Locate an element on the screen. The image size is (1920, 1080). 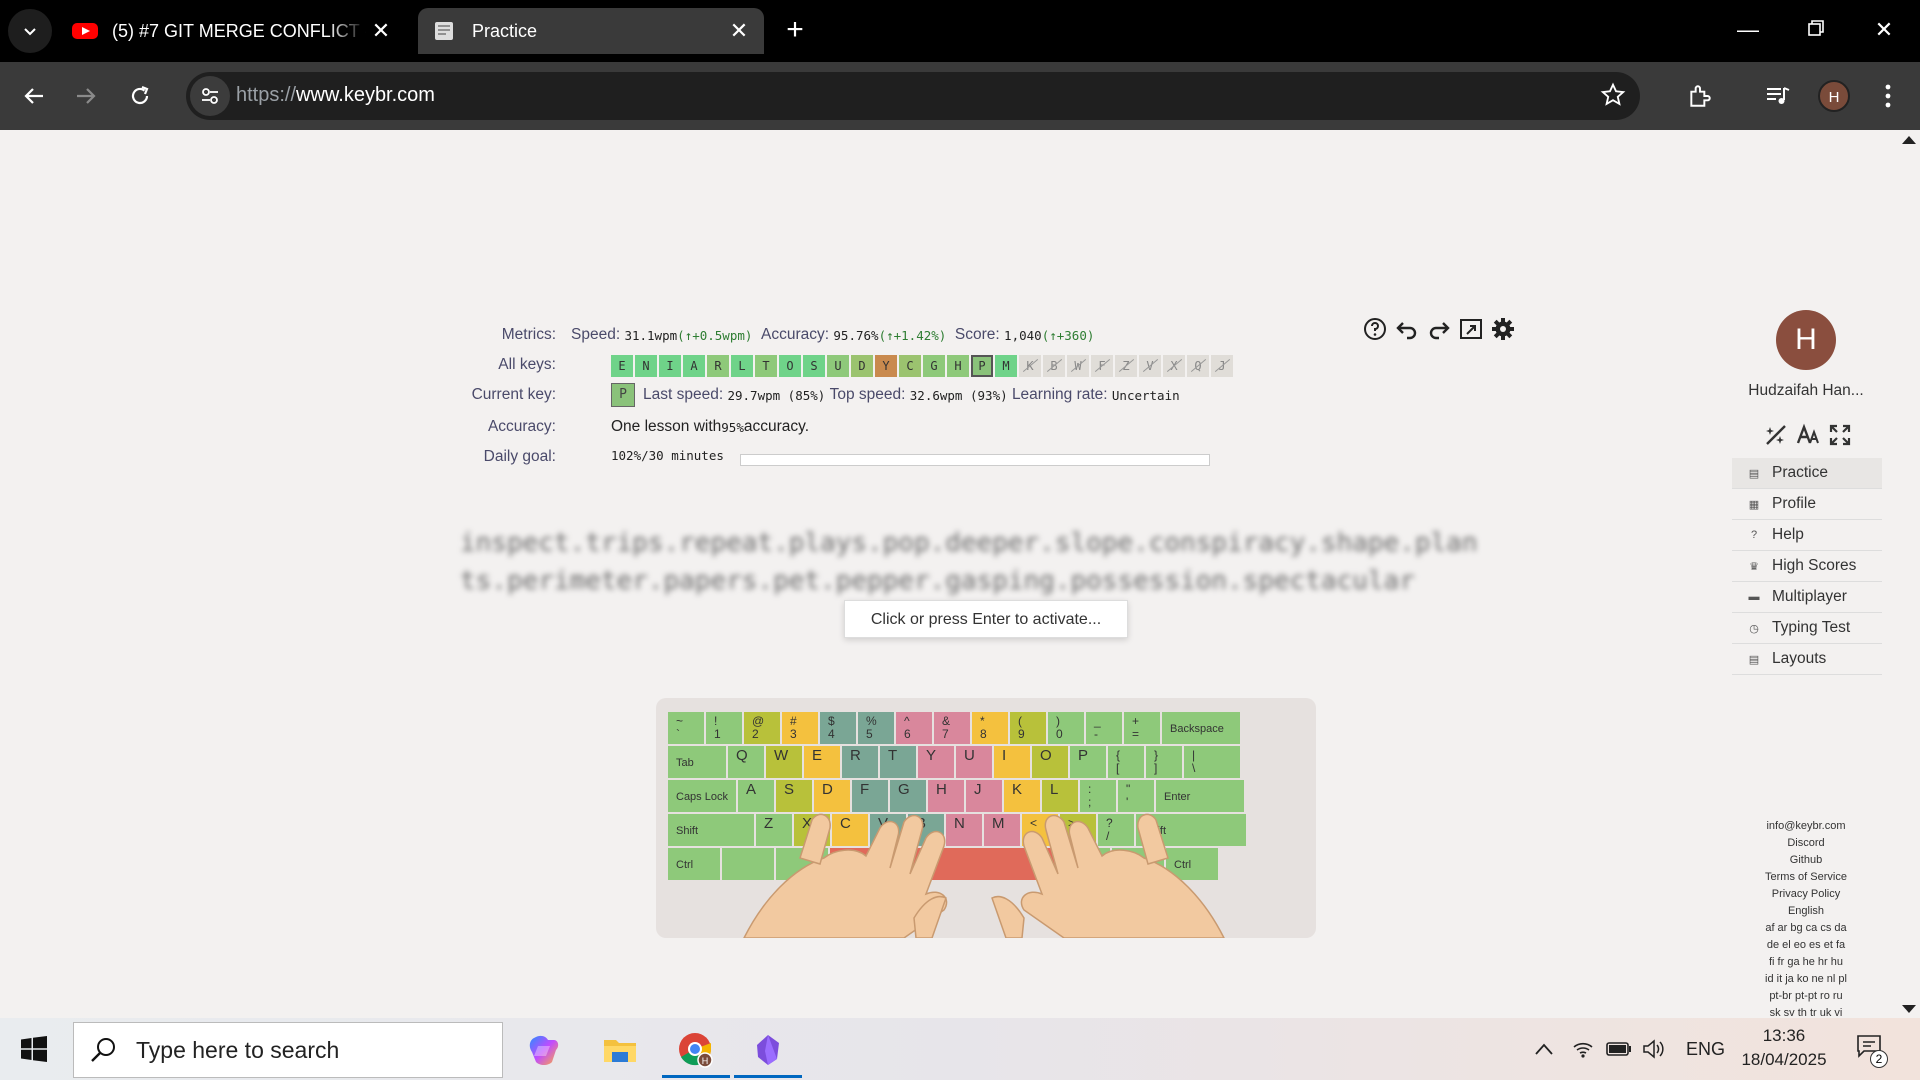
keyboard-key: ^ 6 is located at coordinates (914, 728).